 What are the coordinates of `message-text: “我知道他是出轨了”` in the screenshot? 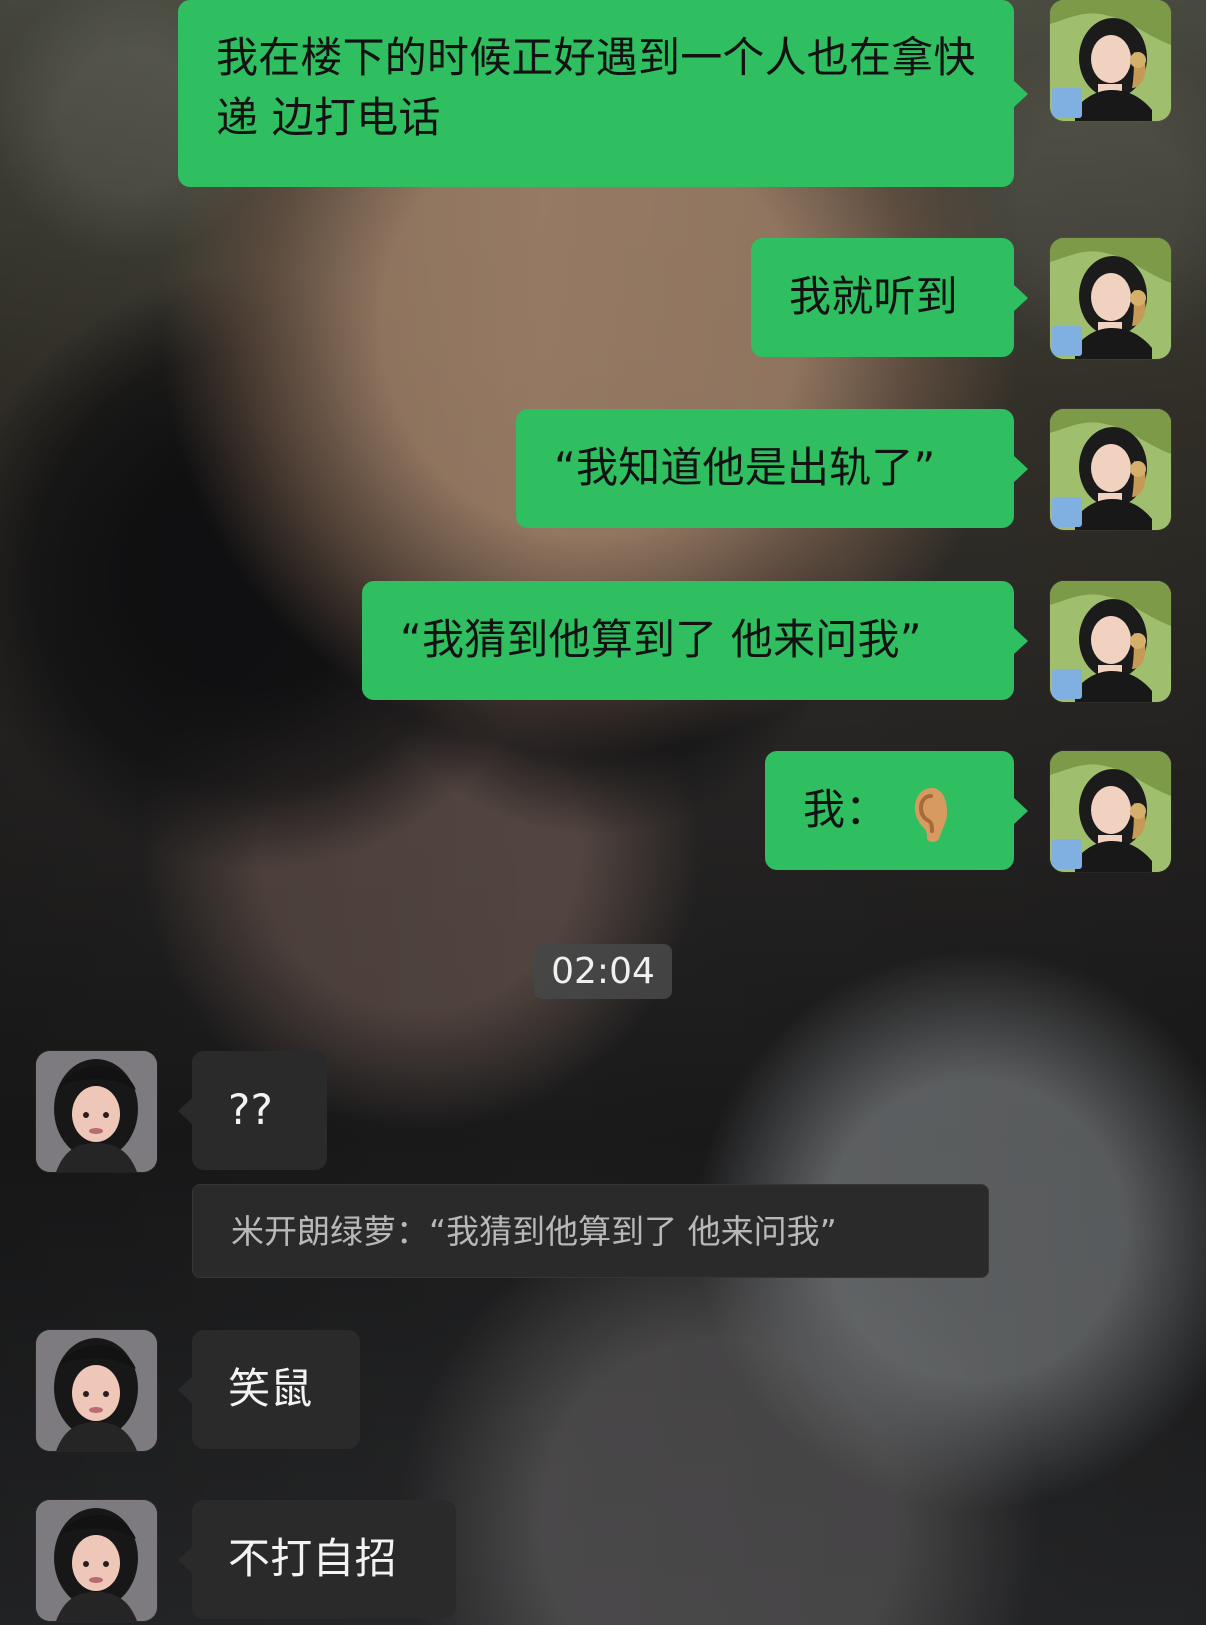 It's located at (745, 467).